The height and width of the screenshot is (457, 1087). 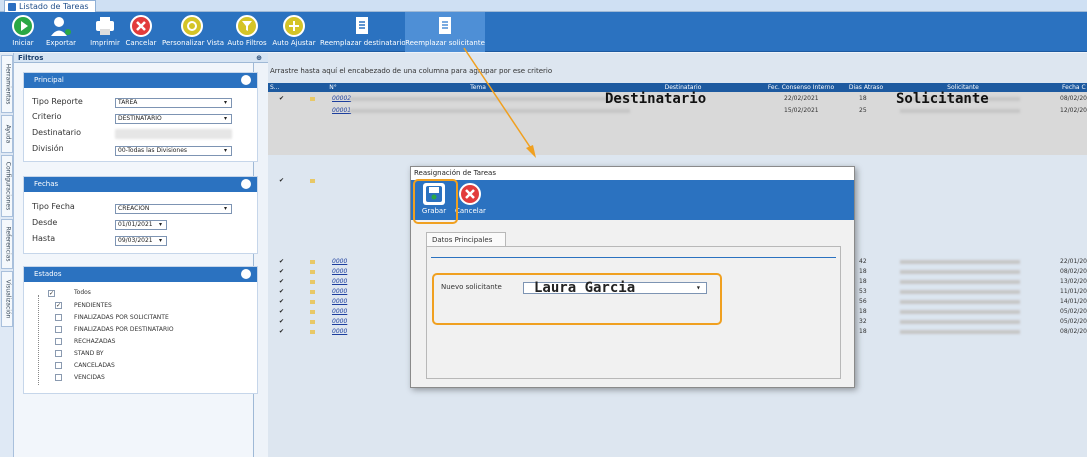 I want to click on col-header-fecha: Fecha C, so click(x=1067, y=87).